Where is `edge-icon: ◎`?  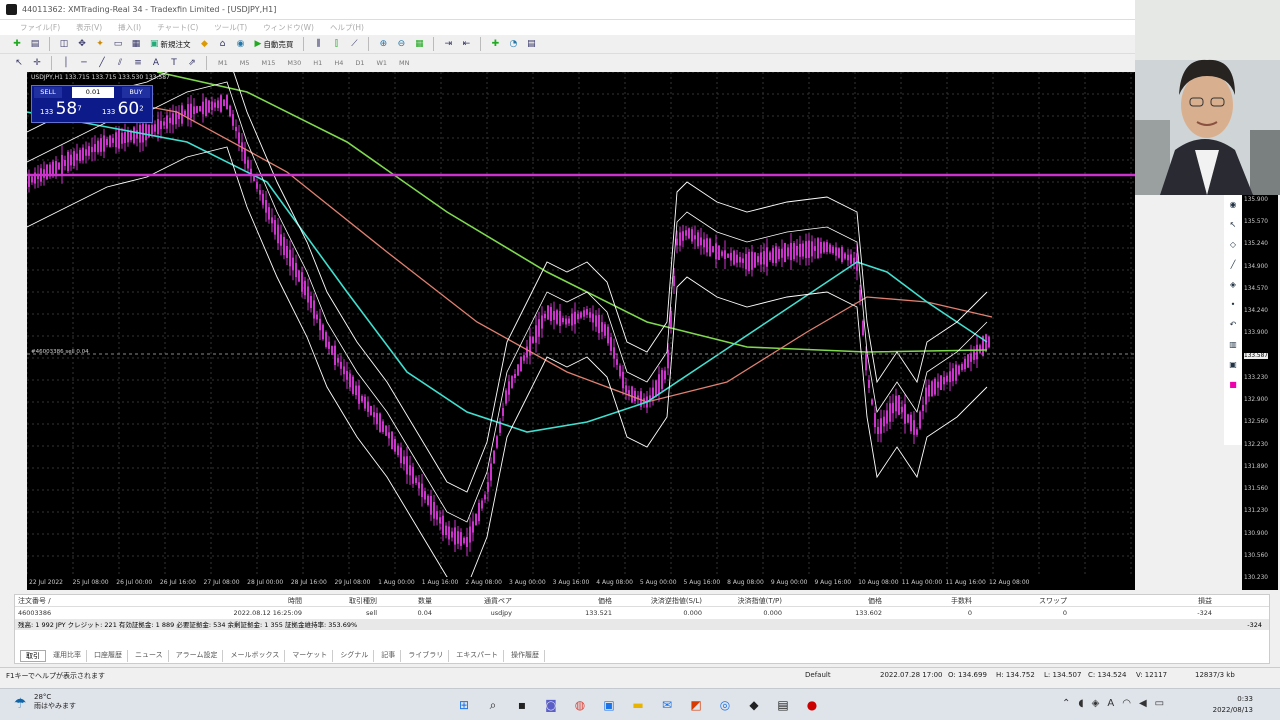 edge-icon: ◎ is located at coordinates (725, 705).